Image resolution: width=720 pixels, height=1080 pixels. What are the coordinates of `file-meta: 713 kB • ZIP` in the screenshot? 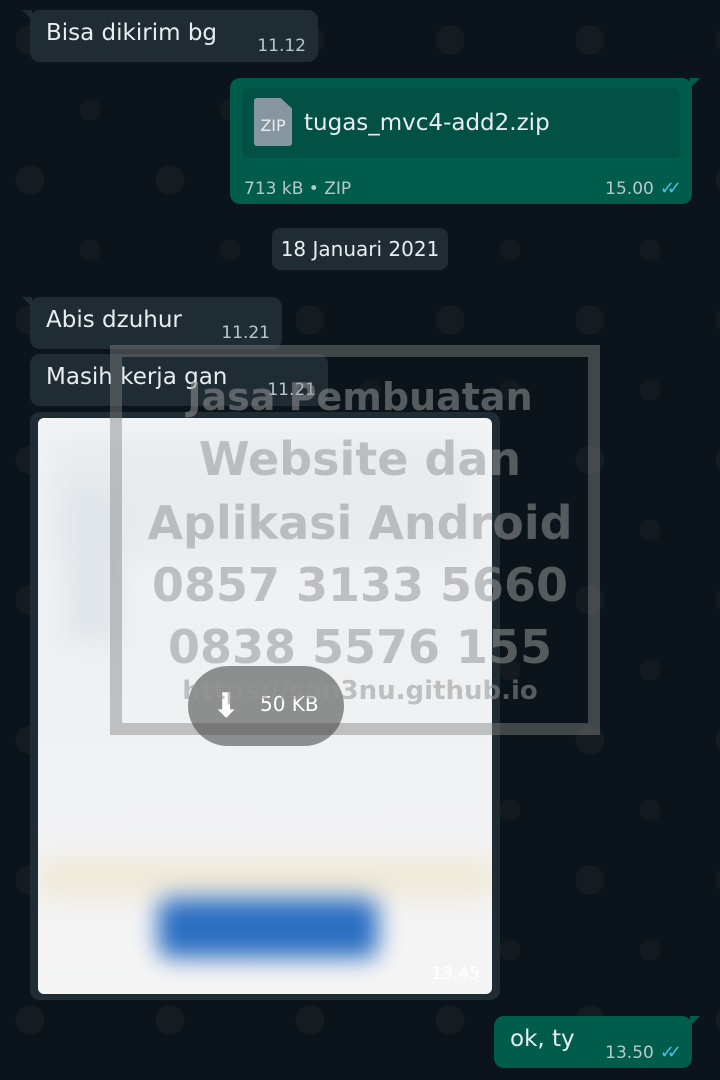 It's located at (298, 189).